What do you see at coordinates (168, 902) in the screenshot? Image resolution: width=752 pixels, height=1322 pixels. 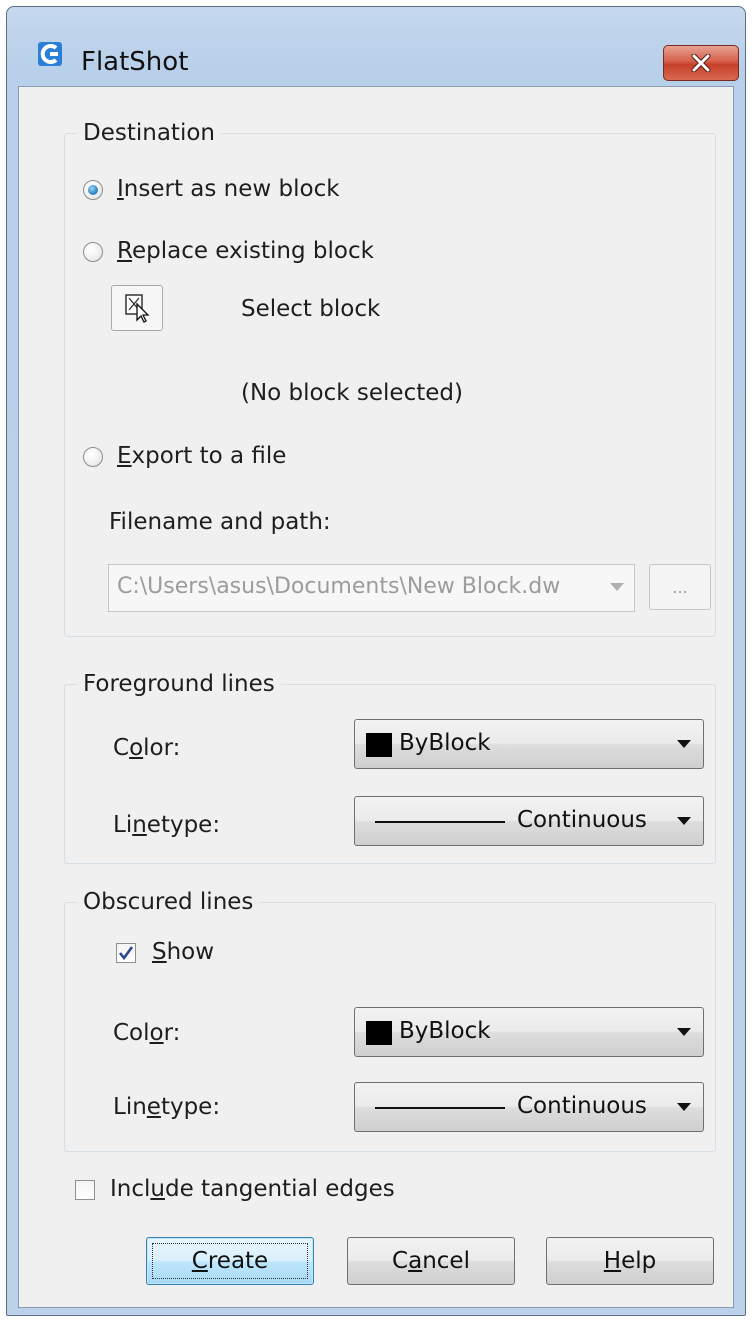 I see `obscured-legend: Obscured lines` at bounding box center [168, 902].